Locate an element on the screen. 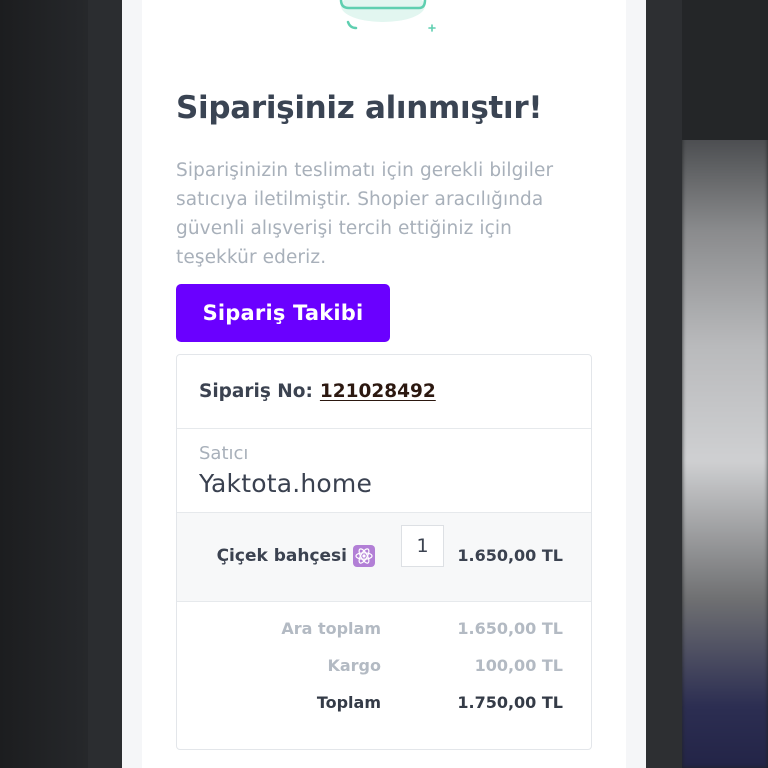 The image size is (768, 768). seller-label: Satıcı is located at coordinates (224, 453).